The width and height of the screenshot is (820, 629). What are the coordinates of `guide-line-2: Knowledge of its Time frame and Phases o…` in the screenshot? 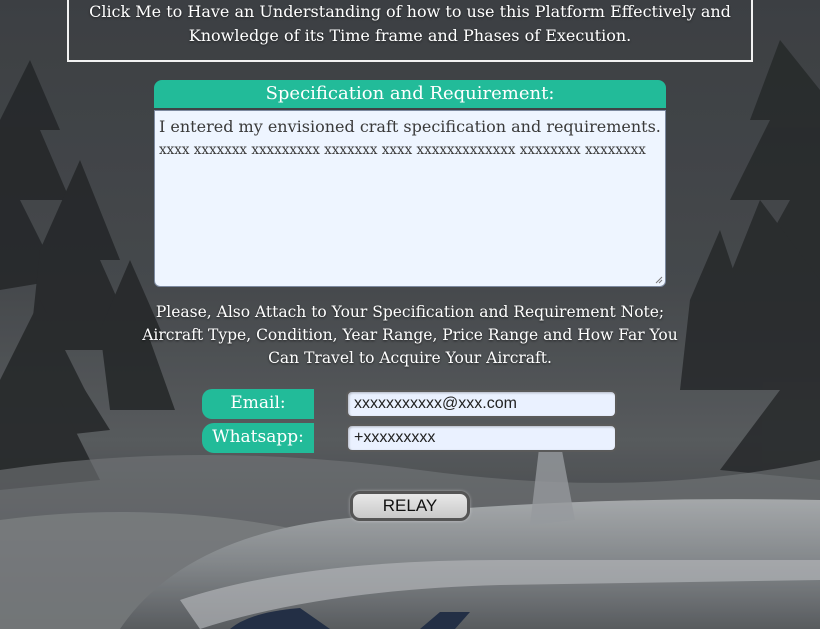 It's located at (410, 35).